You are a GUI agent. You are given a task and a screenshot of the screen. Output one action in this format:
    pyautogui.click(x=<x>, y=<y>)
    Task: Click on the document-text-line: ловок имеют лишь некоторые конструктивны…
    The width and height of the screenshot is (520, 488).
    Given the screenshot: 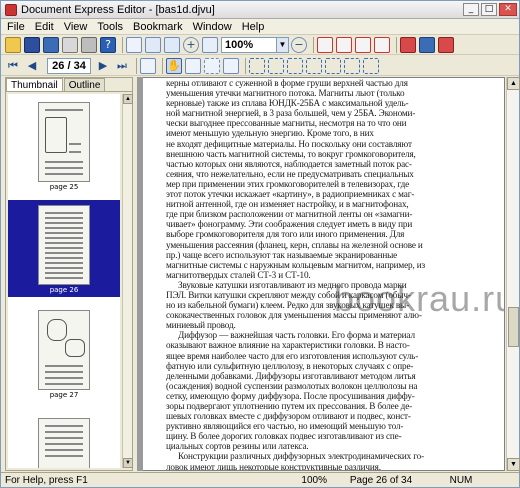 What is the action you would take?
    pyautogui.click(x=273, y=466)
    